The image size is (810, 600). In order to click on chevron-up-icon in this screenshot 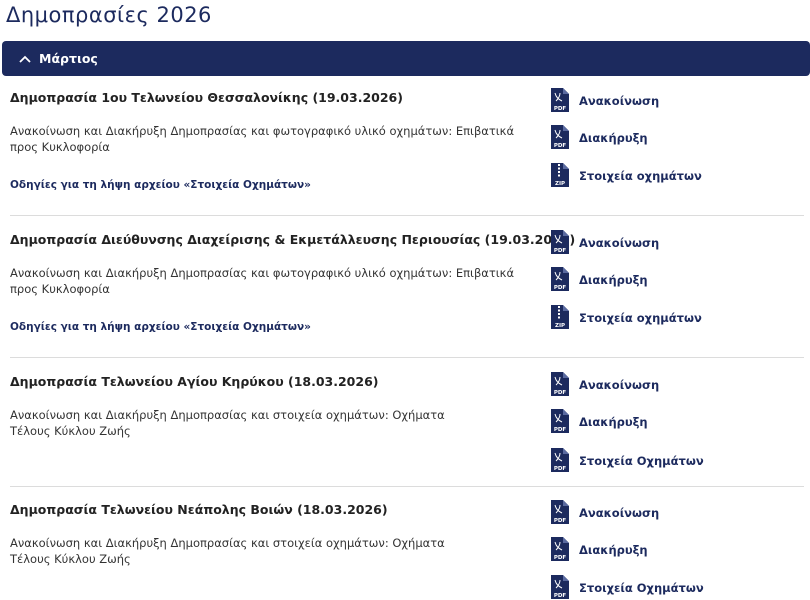, I will do `click(25, 59)`.